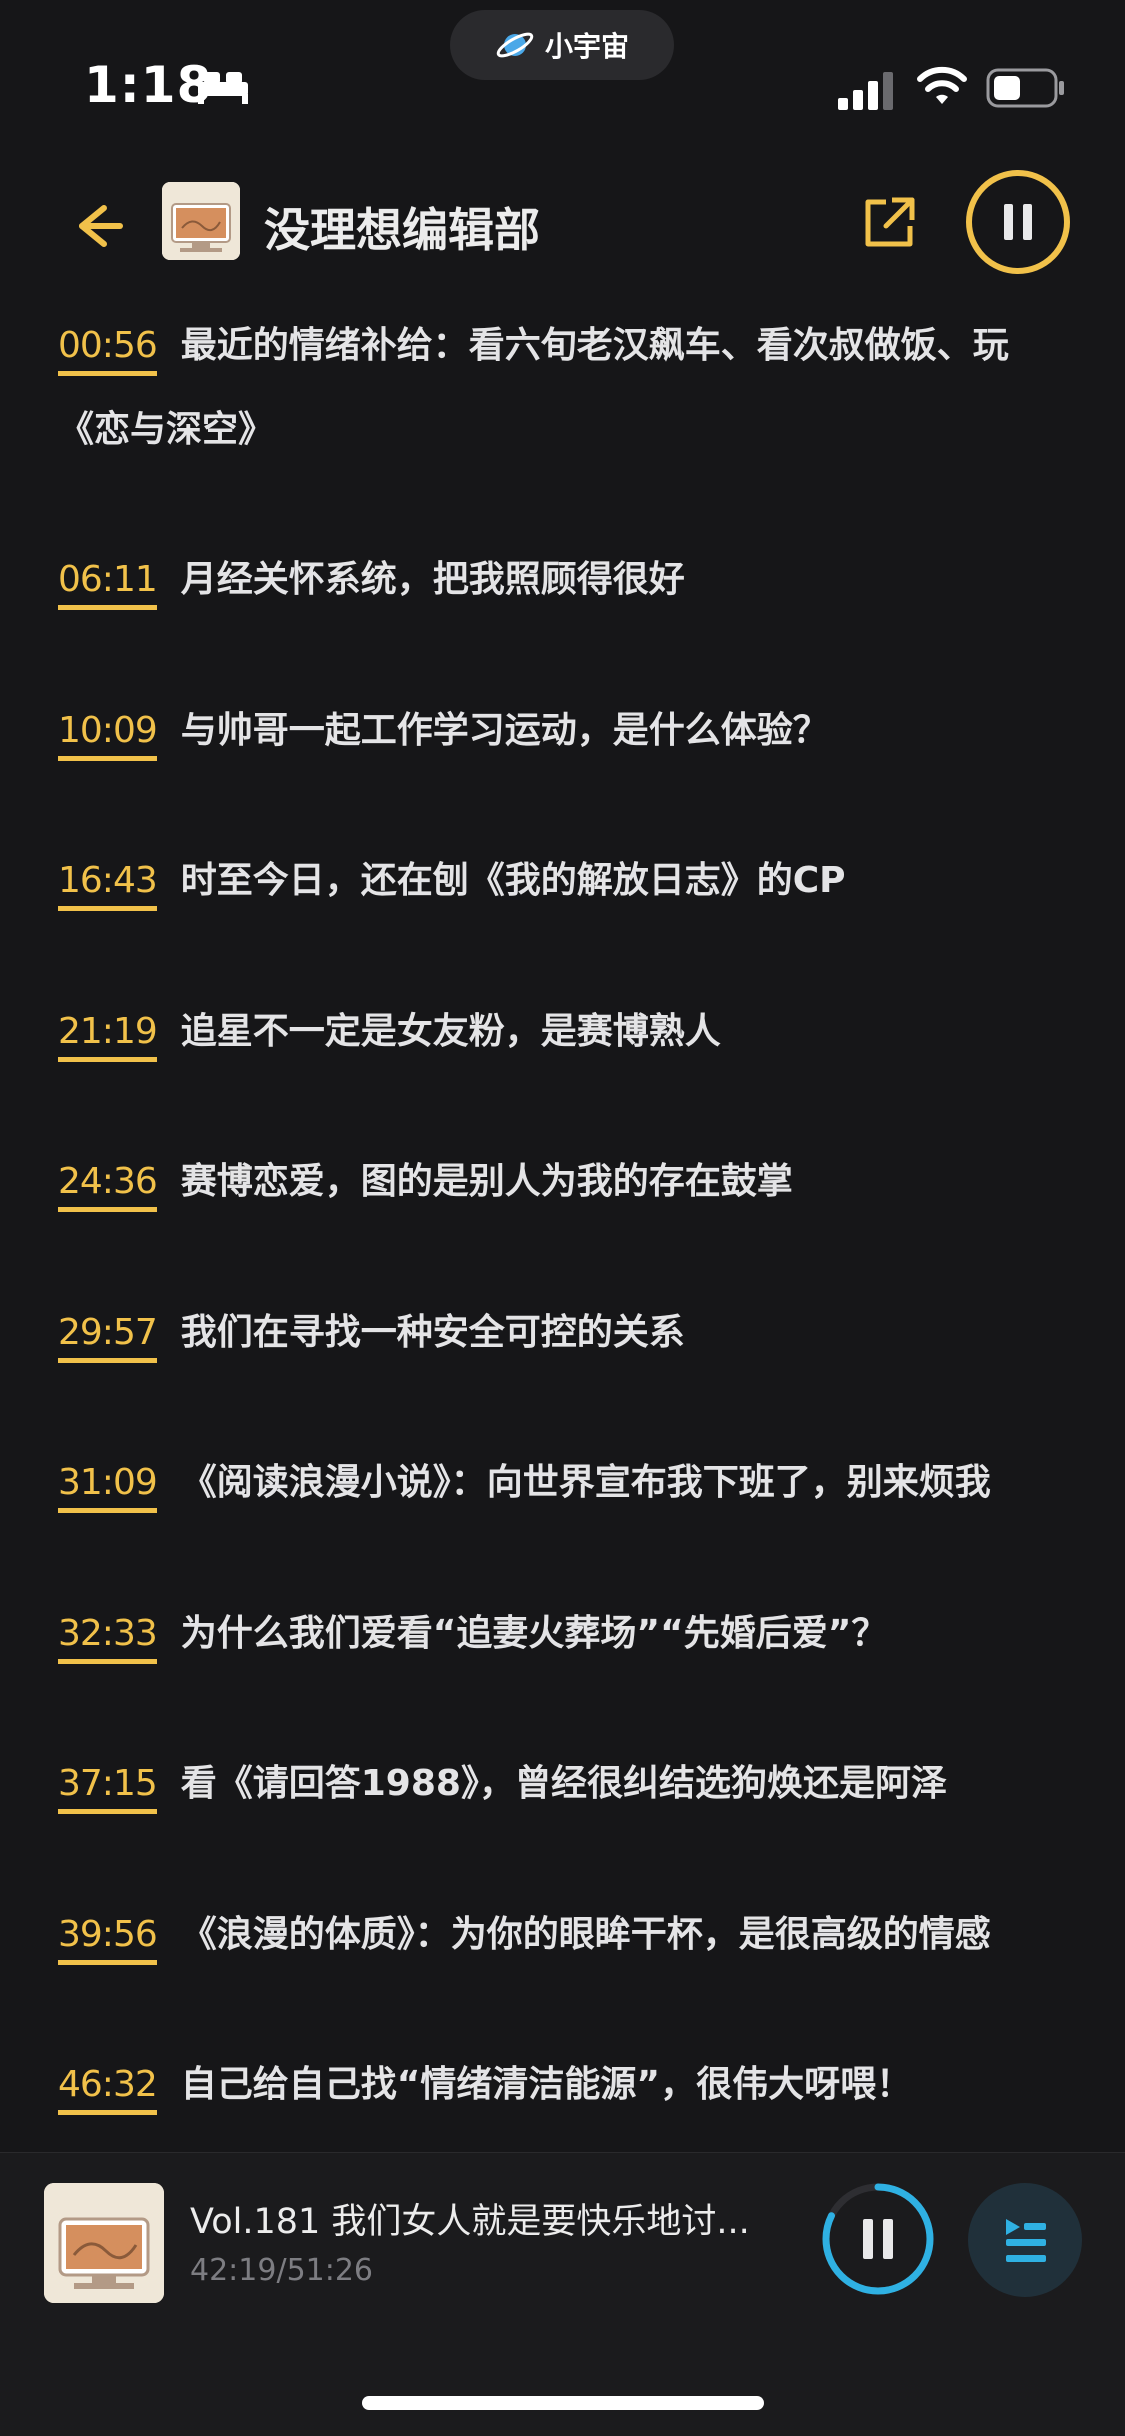 The height and width of the screenshot is (2436, 1125). What do you see at coordinates (108, 733) in the screenshot?
I see `chapter-timestamp: 10:09` at bounding box center [108, 733].